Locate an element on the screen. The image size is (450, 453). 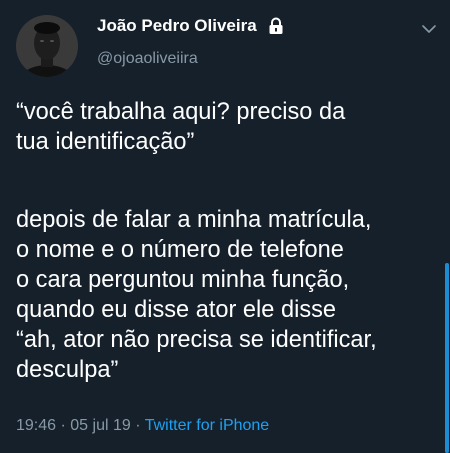
scrollbar is located at coordinates (447, 358).